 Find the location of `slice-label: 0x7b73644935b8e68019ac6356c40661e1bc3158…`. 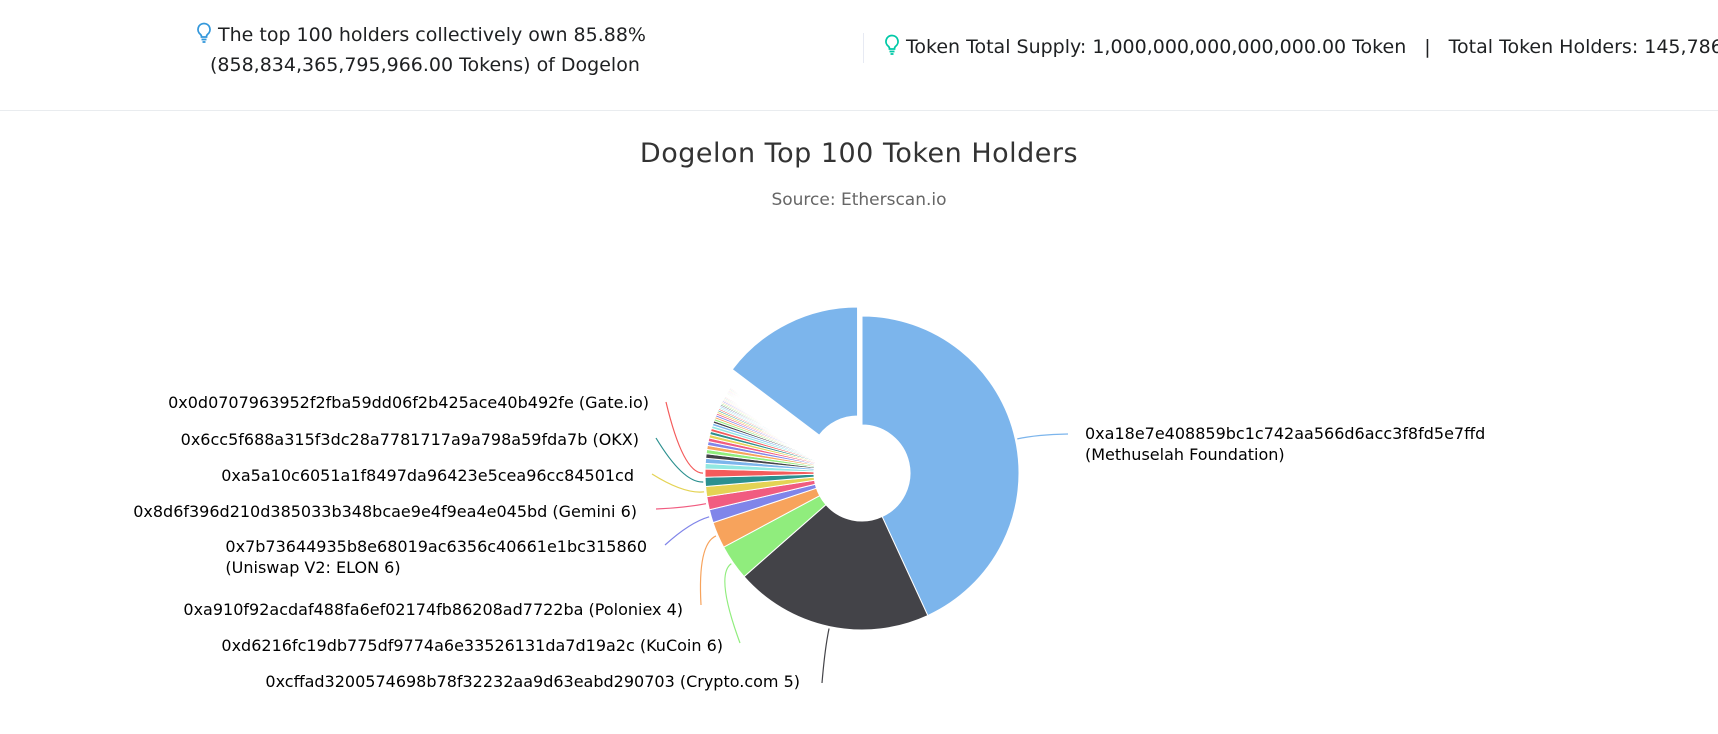

slice-label: 0x7b73644935b8e68019ac6356c40661e1bc3158… is located at coordinates (436, 546).